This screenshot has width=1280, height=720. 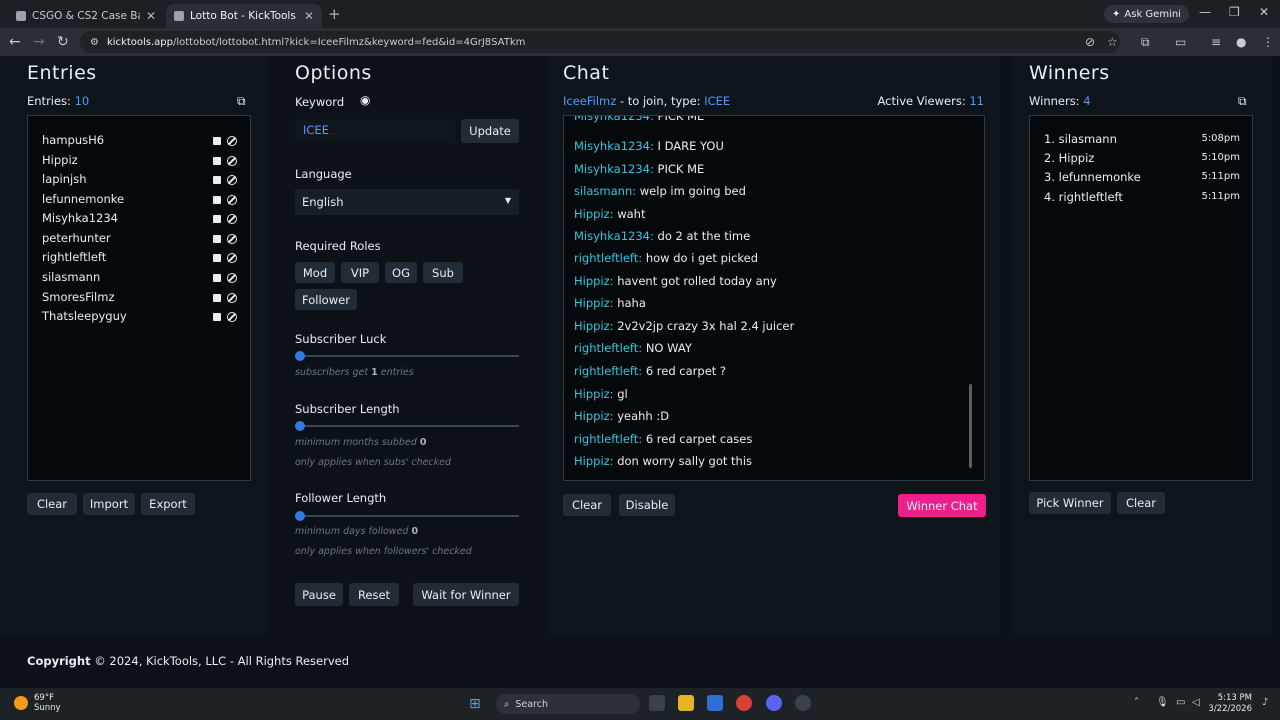 I want to click on tab-csgo-case-battles: CSGO & CS2 Case Battles | The ✕, so click(x=86, y=16).